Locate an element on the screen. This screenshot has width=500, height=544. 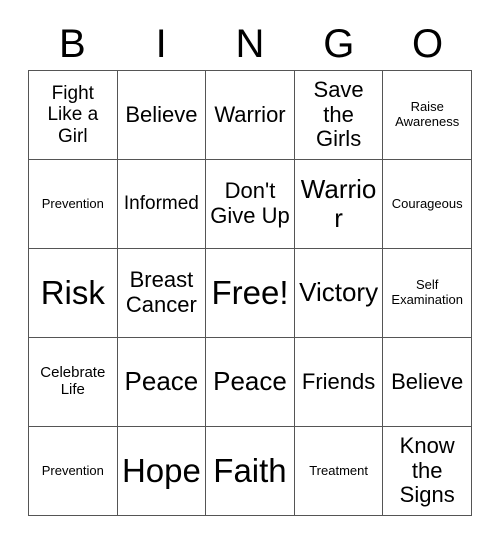
bingo-cell-label: Hope is located at coordinates (161, 470).